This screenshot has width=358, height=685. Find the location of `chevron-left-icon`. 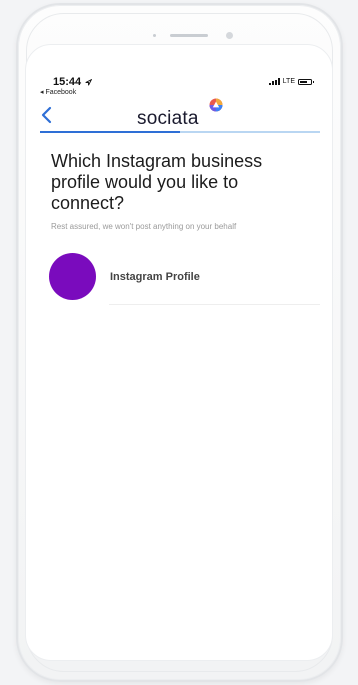

chevron-left-icon is located at coordinates (47, 115).